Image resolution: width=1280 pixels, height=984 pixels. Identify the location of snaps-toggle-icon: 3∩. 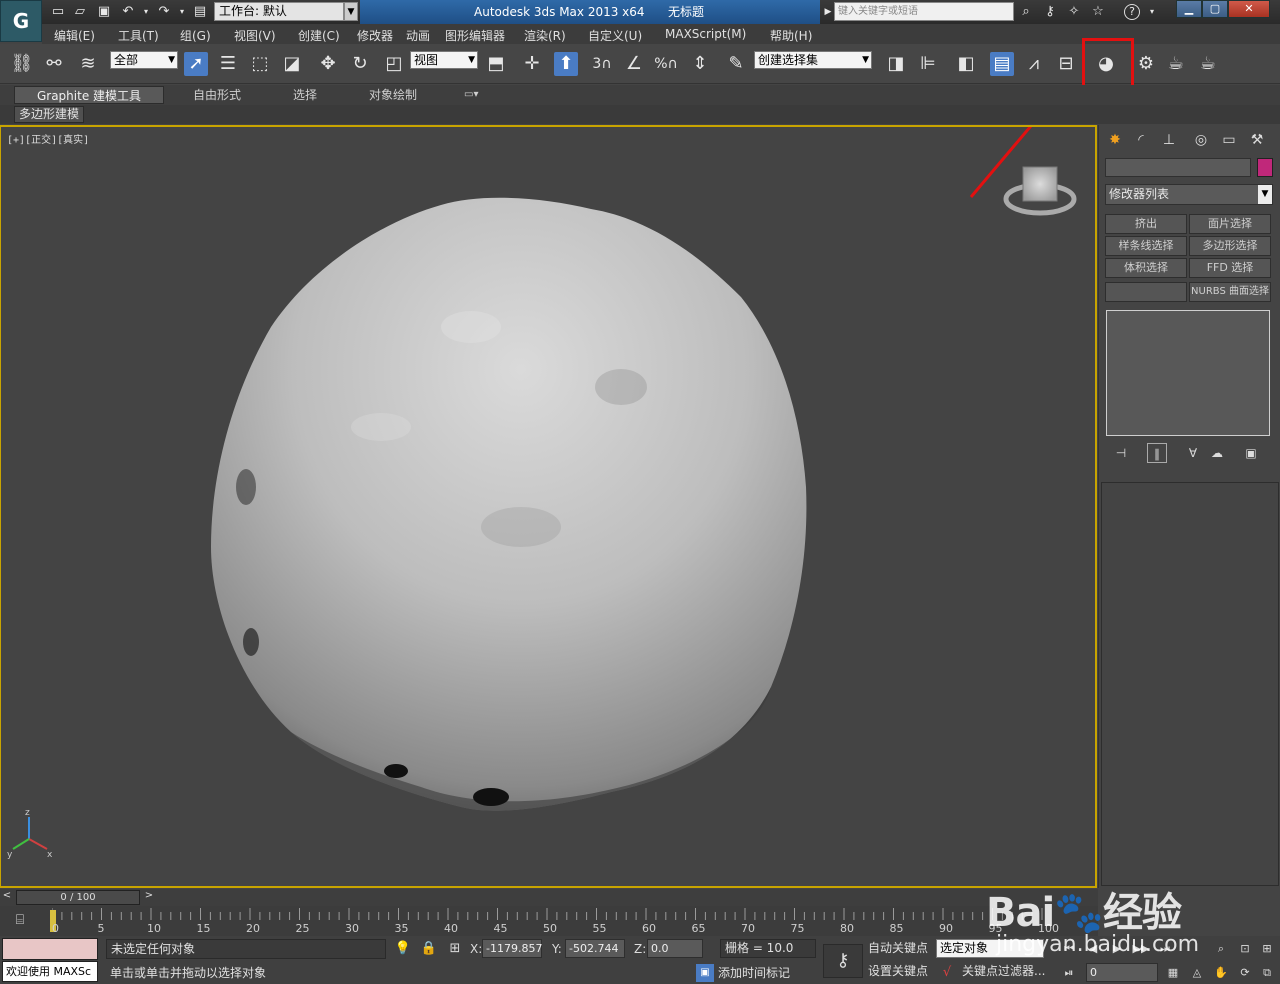
(602, 64).